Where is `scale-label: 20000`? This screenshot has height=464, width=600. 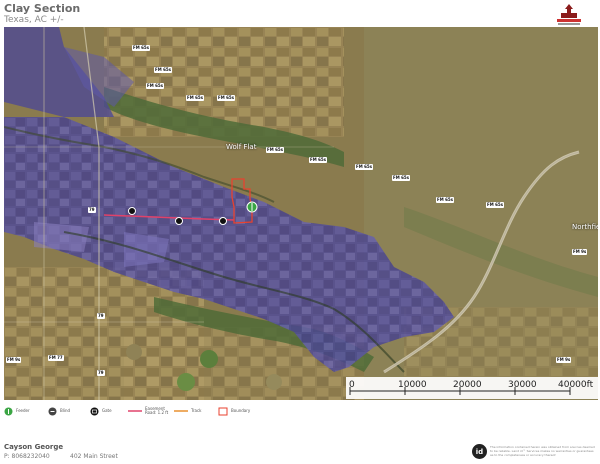
scale-label: 20000 is located at coordinates (467, 385).